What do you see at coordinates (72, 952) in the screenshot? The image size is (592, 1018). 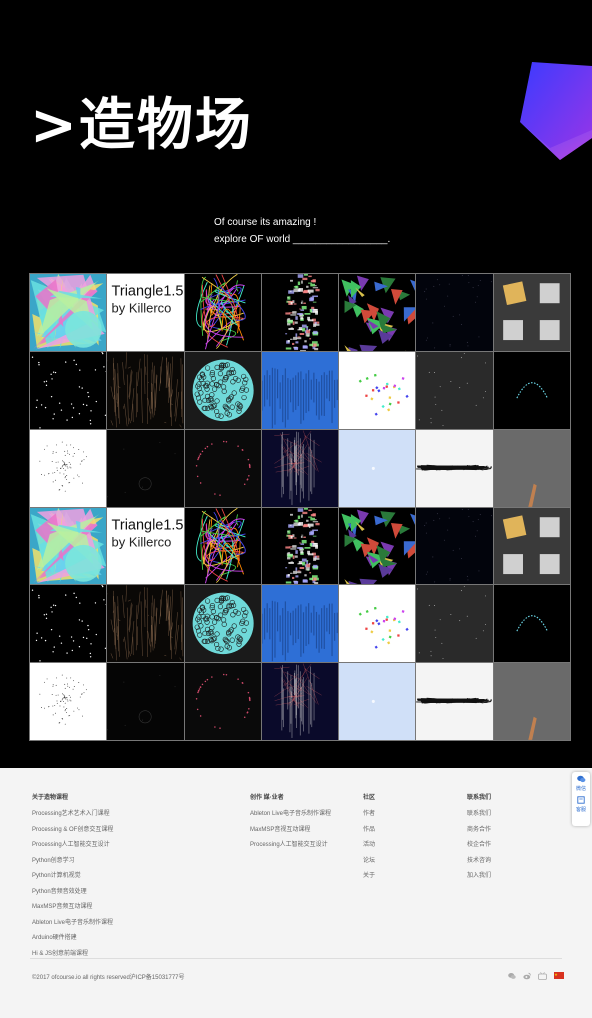 I see `footer-link: Hi & JS创意前端课程` at bounding box center [72, 952].